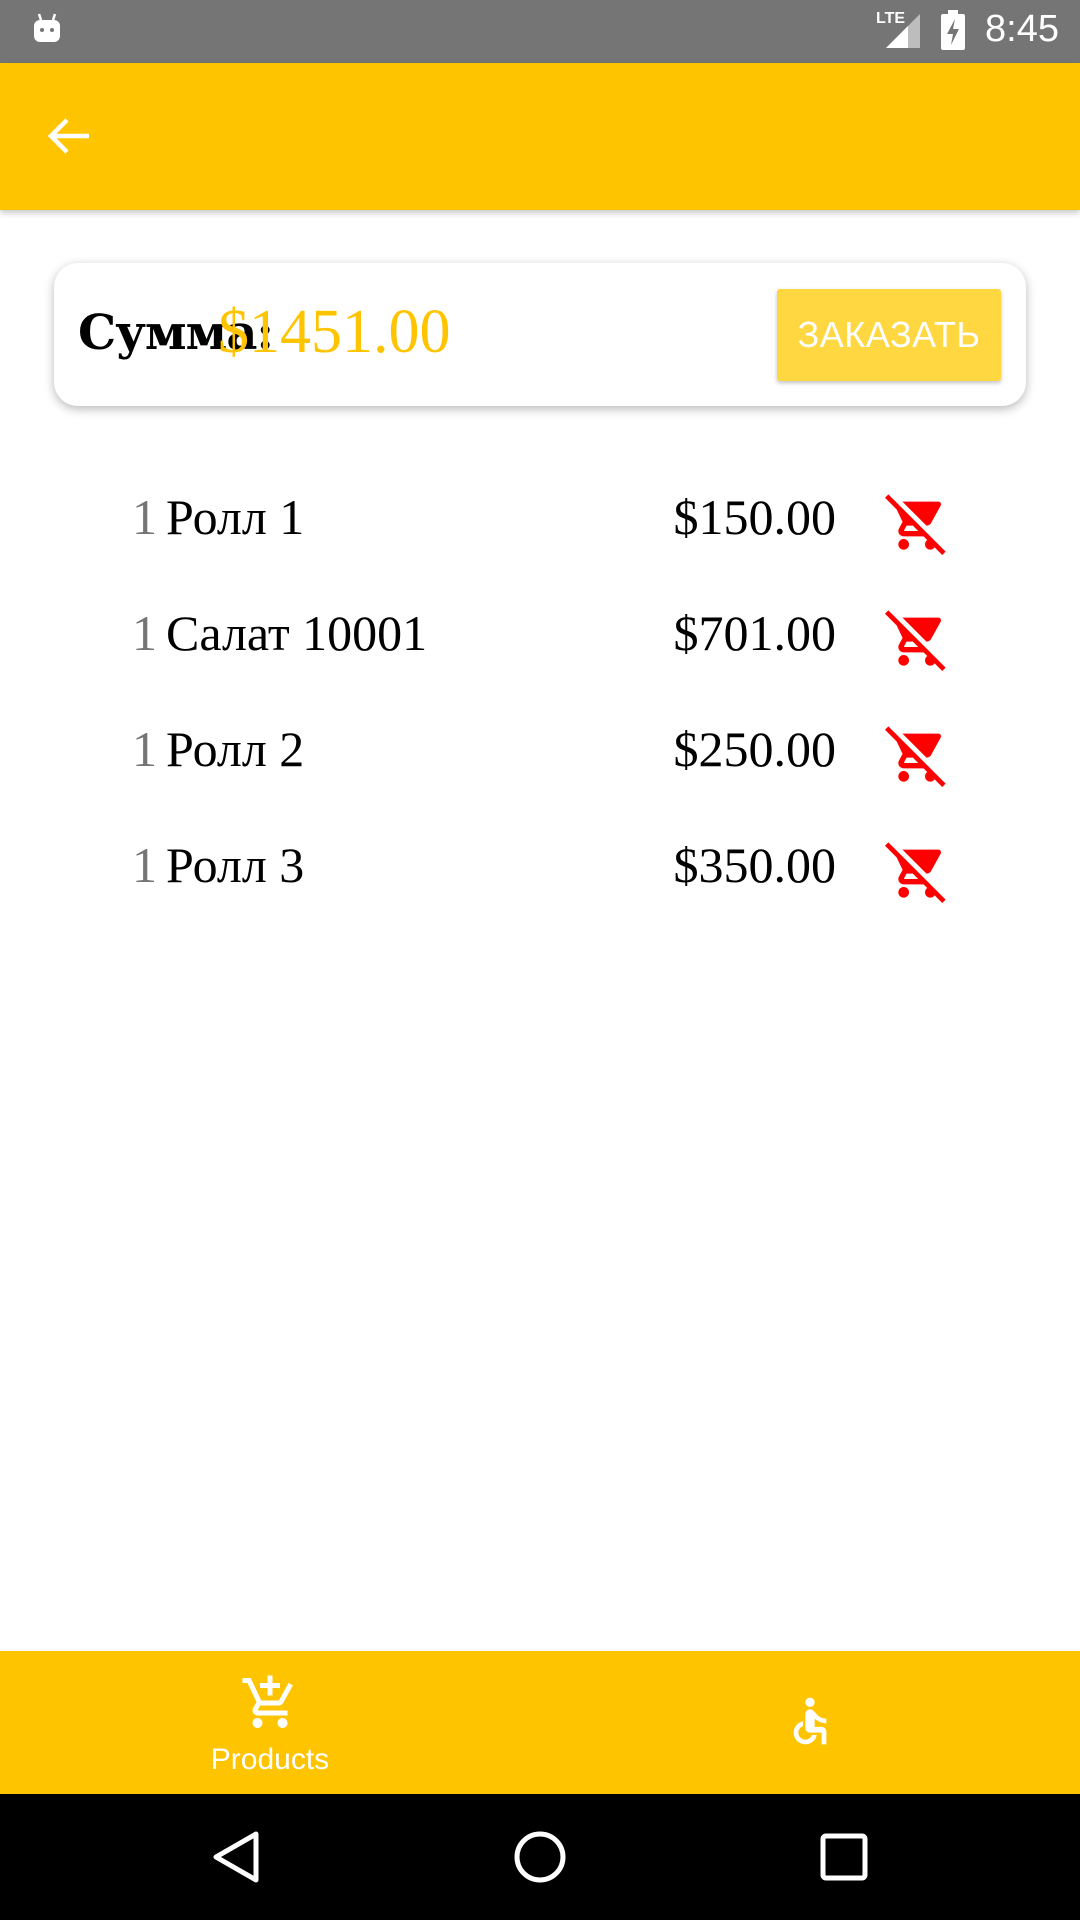 Image resolution: width=1080 pixels, height=1920 pixels. I want to click on back-triangle-icon, so click(236, 1857).